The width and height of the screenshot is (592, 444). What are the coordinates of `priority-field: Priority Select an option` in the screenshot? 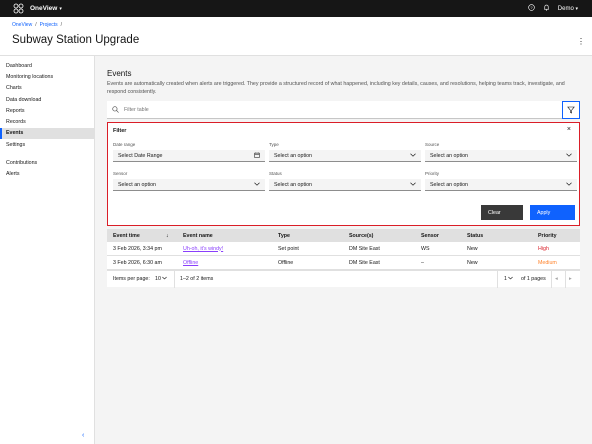 It's located at (501, 181).